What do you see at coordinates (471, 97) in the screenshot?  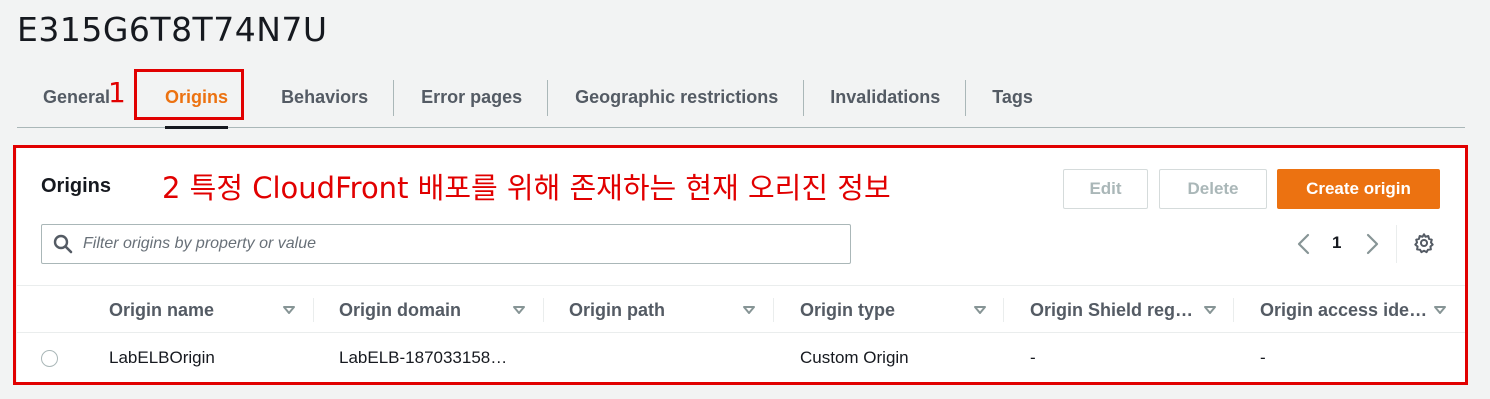 I see `tab-error-pages: Error pages` at bounding box center [471, 97].